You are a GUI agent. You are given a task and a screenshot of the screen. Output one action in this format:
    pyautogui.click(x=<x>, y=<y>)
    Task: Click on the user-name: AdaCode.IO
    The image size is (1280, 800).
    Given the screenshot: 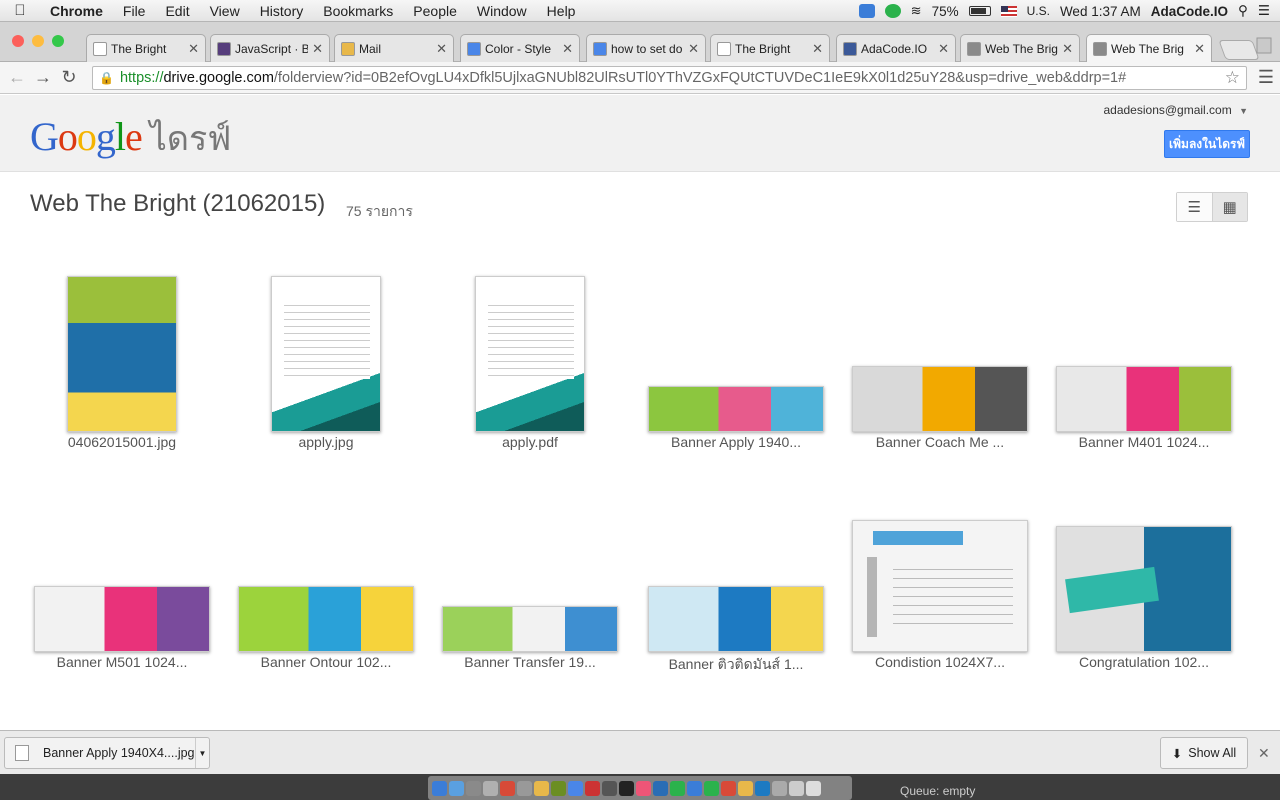 What is the action you would take?
    pyautogui.click(x=1189, y=11)
    